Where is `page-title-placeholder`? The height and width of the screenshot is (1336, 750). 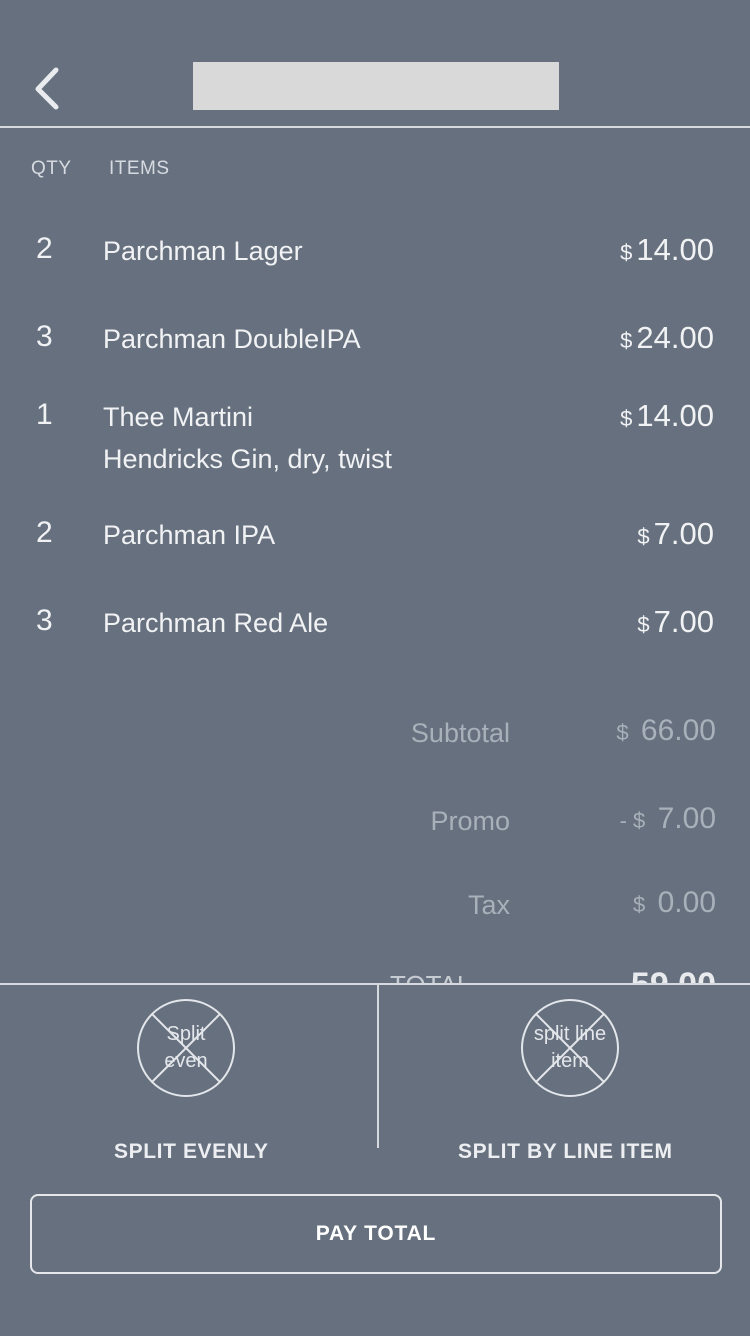 page-title-placeholder is located at coordinates (376, 86).